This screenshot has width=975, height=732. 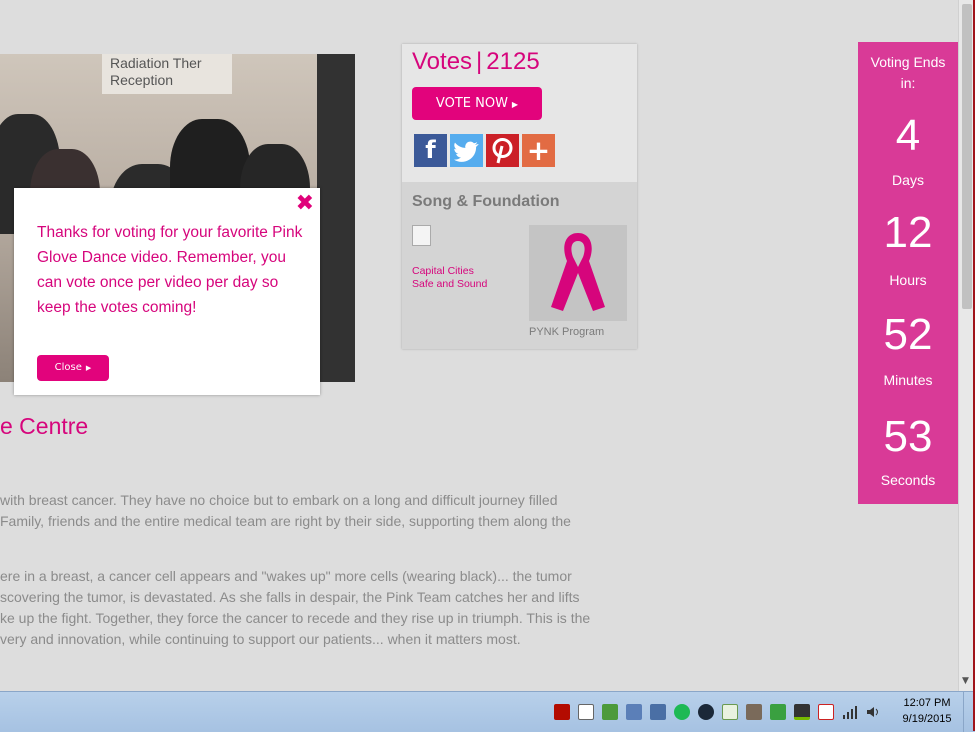 What do you see at coordinates (706, 712) in the screenshot?
I see `steam-icon` at bounding box center [706, 712].